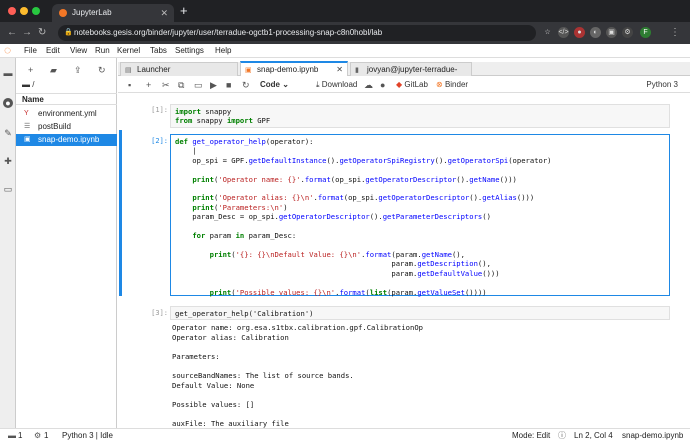 The width and height of the screenshot is (690, 442). Describe the element at coordinates (184, 11) in the screenshot. I see `new-tab-button: +` at that location.